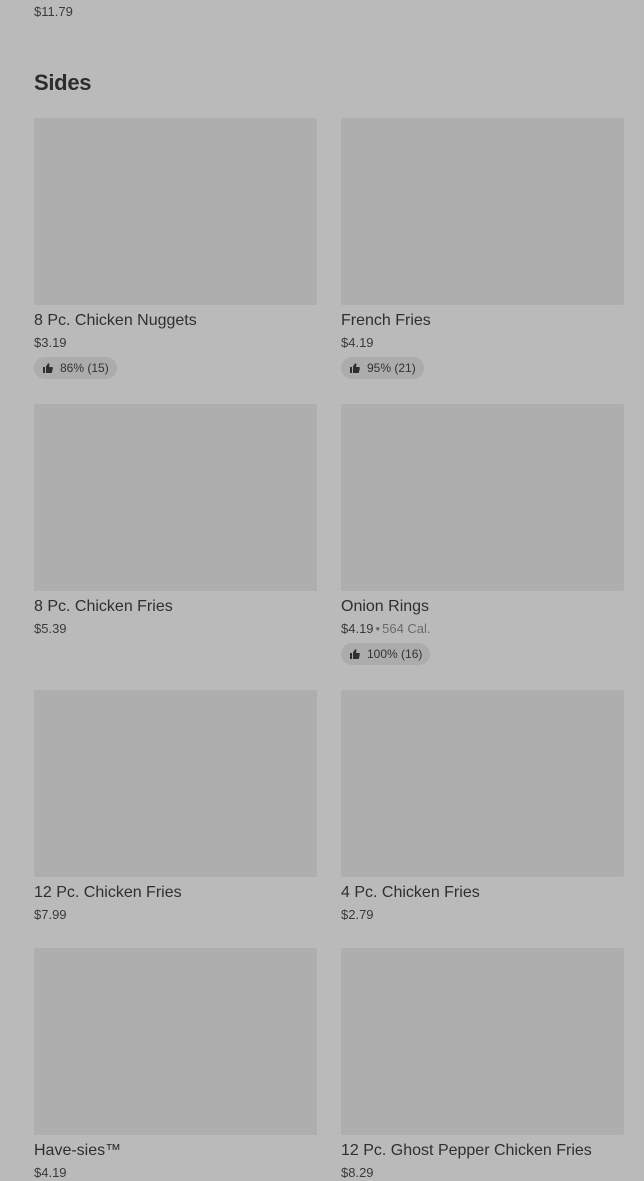 Image resolution: width=644 pixels, height=1181 pixels. What do you see at coordinates (482, 321) in the screenshot?
I see `item-name: French Fries` at bounding box center [482, 321].